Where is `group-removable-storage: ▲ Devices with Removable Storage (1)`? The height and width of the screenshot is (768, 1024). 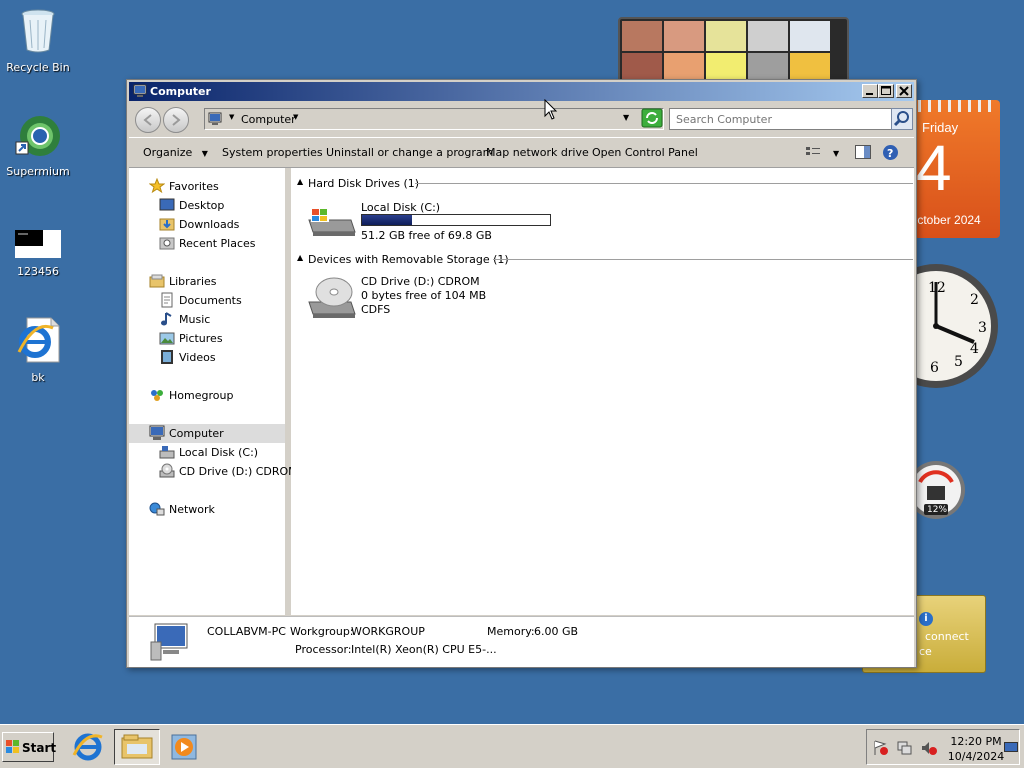 group-removable-storage: ▲ Devices with Removable Storage (1) is located at coordinates (605, 259).